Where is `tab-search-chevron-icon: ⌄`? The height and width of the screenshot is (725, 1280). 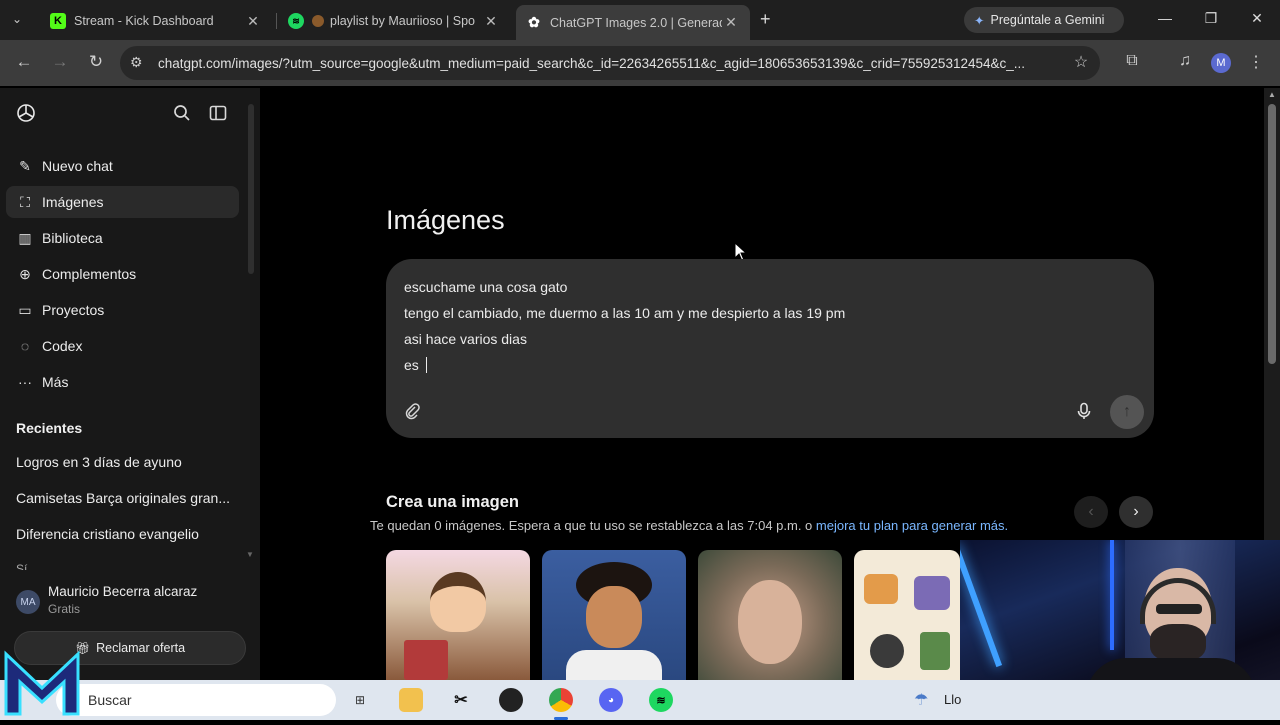
tab-search-chevron-icon: ⌄ is located at coordinates (17, 19).